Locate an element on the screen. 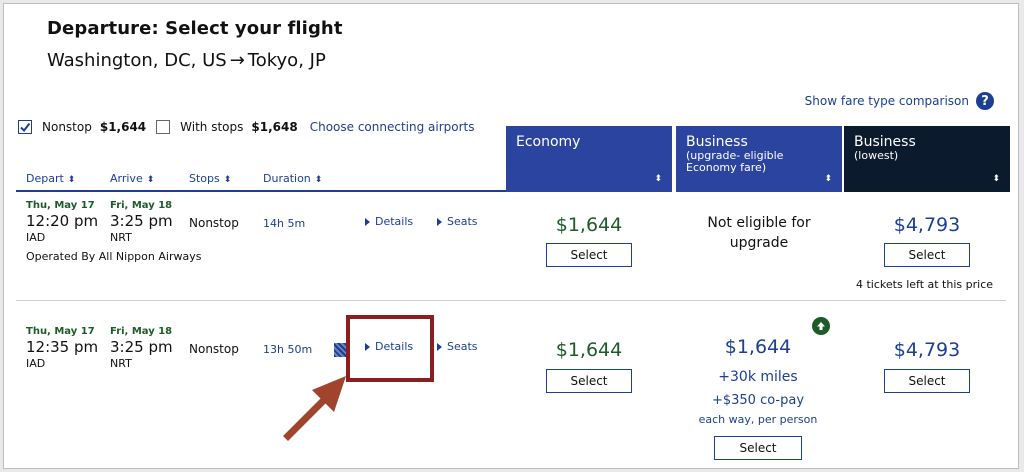 This screenshot has height=472, width=1024. depart-time: 12:35 pm is located at coordinates (62, 347).